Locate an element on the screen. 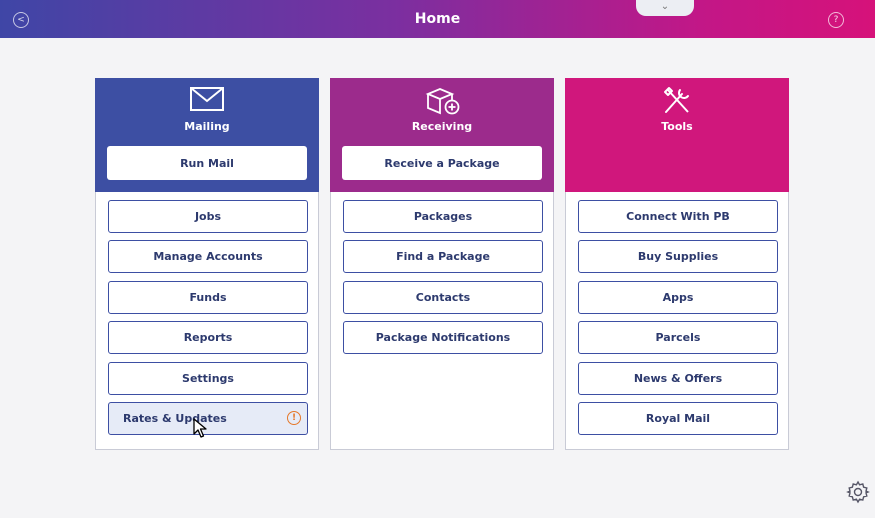  news-offers-button: News & Offers is located at coordinates (678, 378).